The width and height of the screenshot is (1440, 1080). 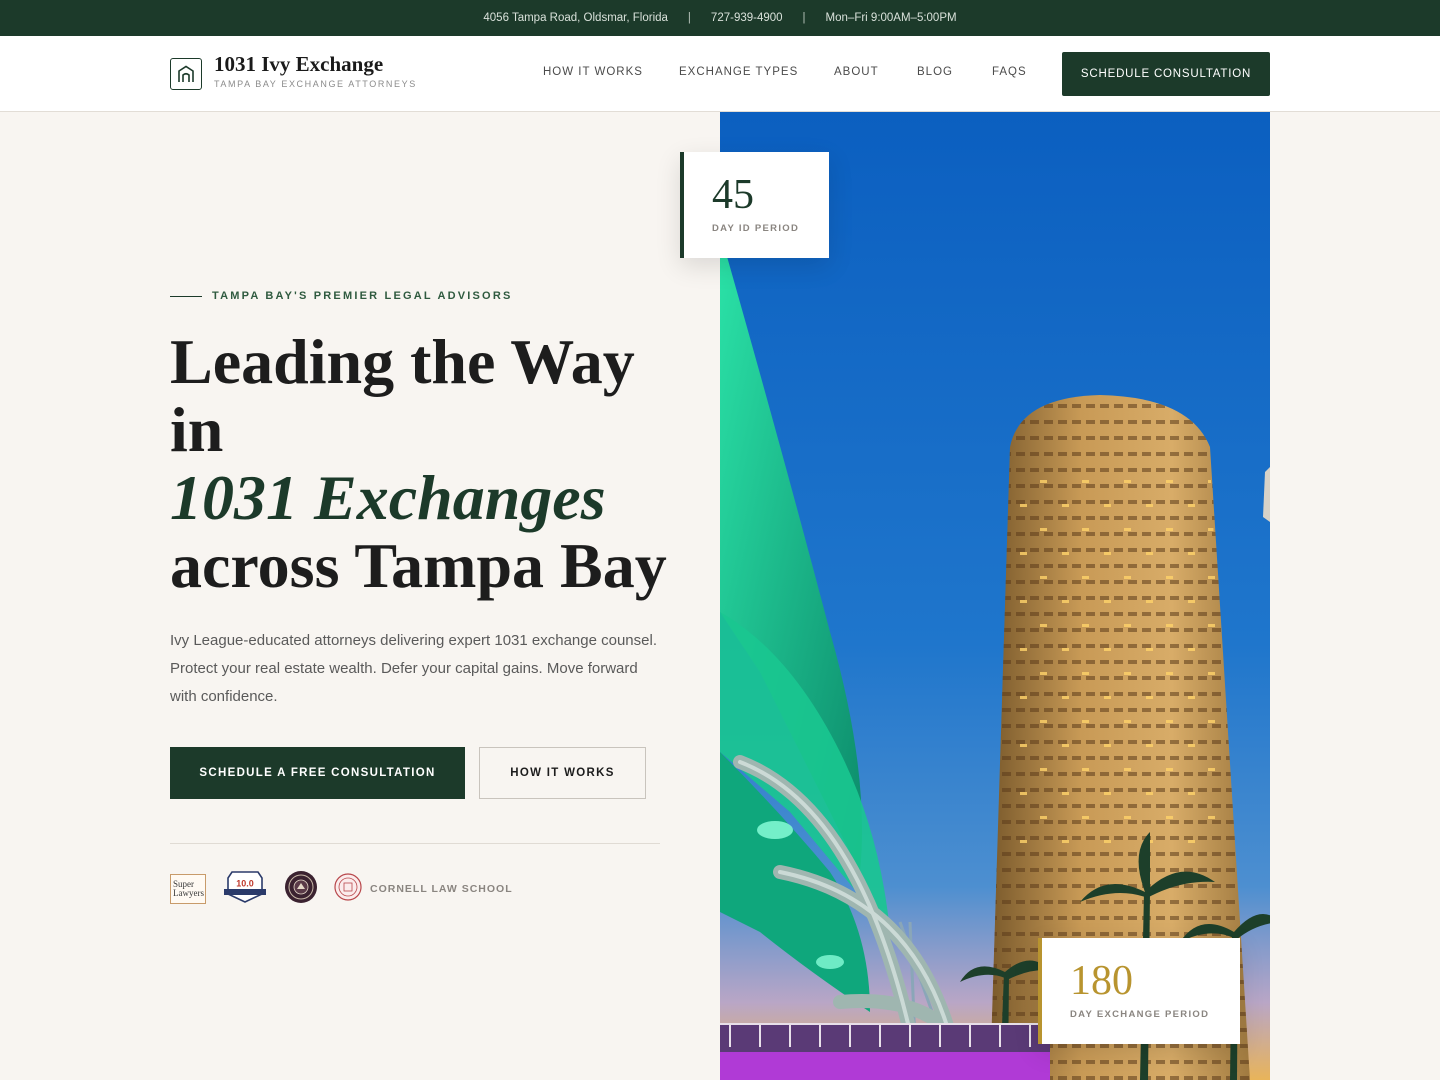 What do you see at coordinates (1139, 991) in the screenshot?
I see `stat-card-180: 180 DAY EXCHANGE PERIOD` at bounding box center [1139, 991].